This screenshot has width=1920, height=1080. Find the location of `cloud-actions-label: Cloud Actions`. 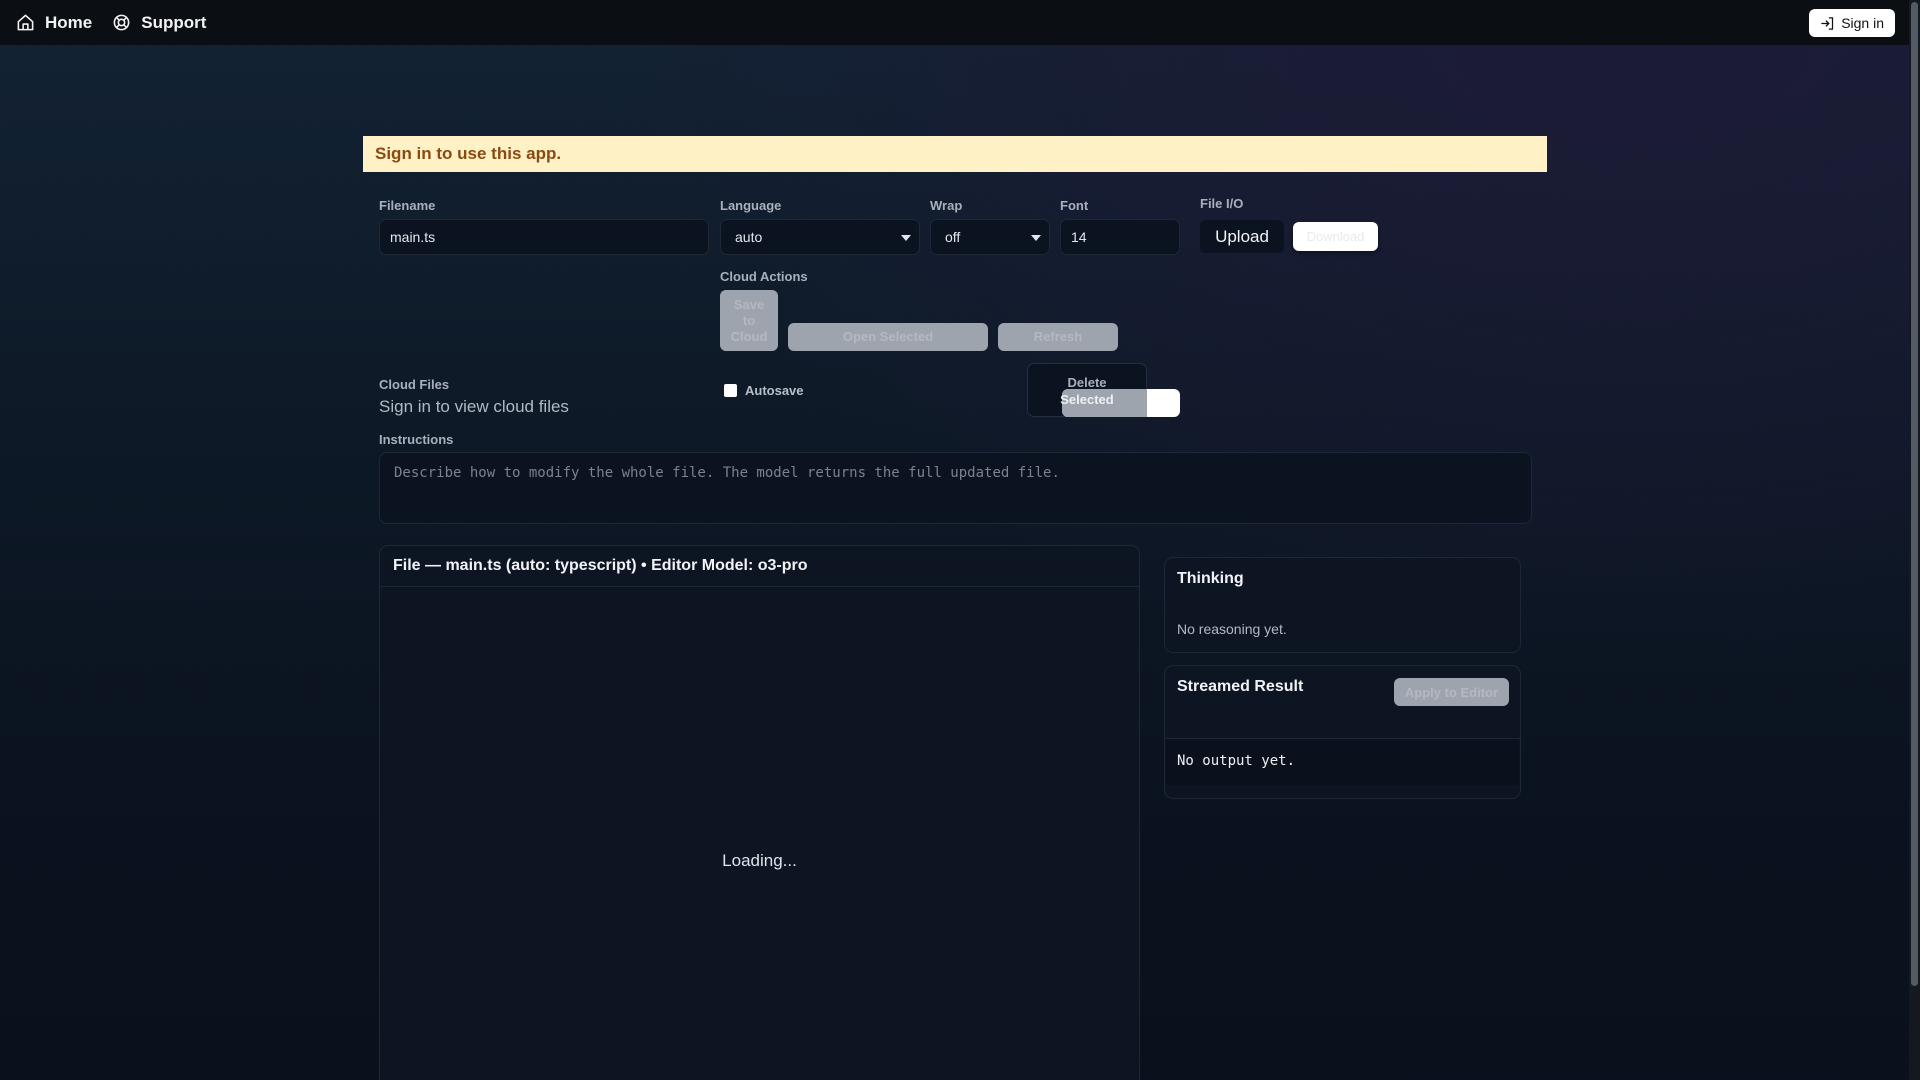

cloud-actions-label: Cloud Actions is located at coordinates (764, 276).